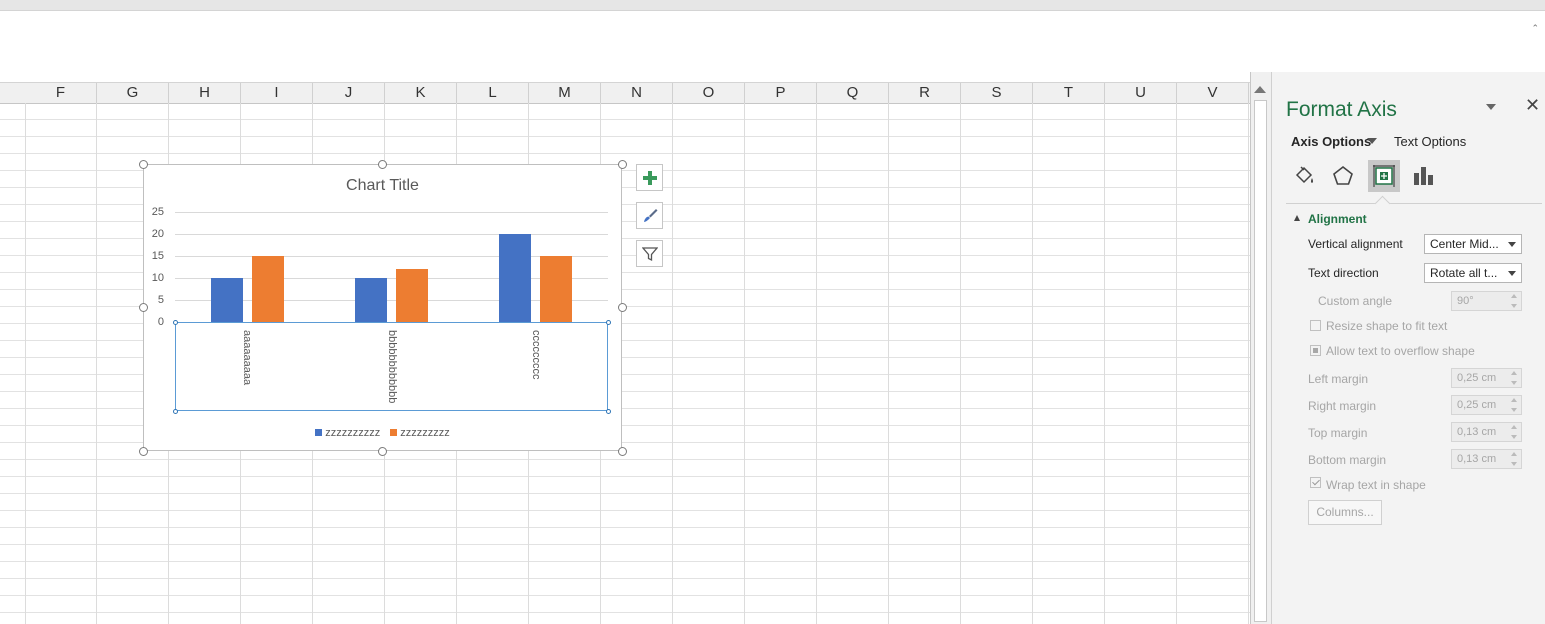  I want to click on bar-2-ccccccccc, so click(556, 289).